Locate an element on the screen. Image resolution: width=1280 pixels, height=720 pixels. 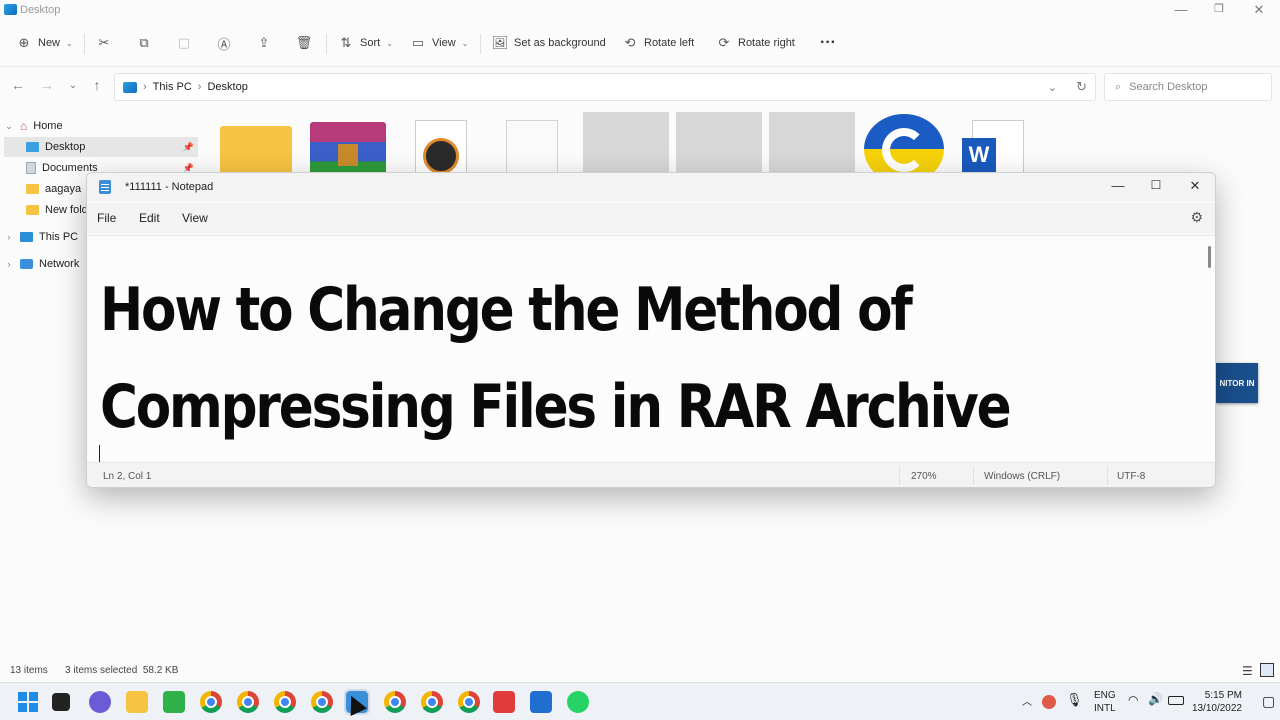
forward-arrow-icon: → is located at coordinates (47, 85).